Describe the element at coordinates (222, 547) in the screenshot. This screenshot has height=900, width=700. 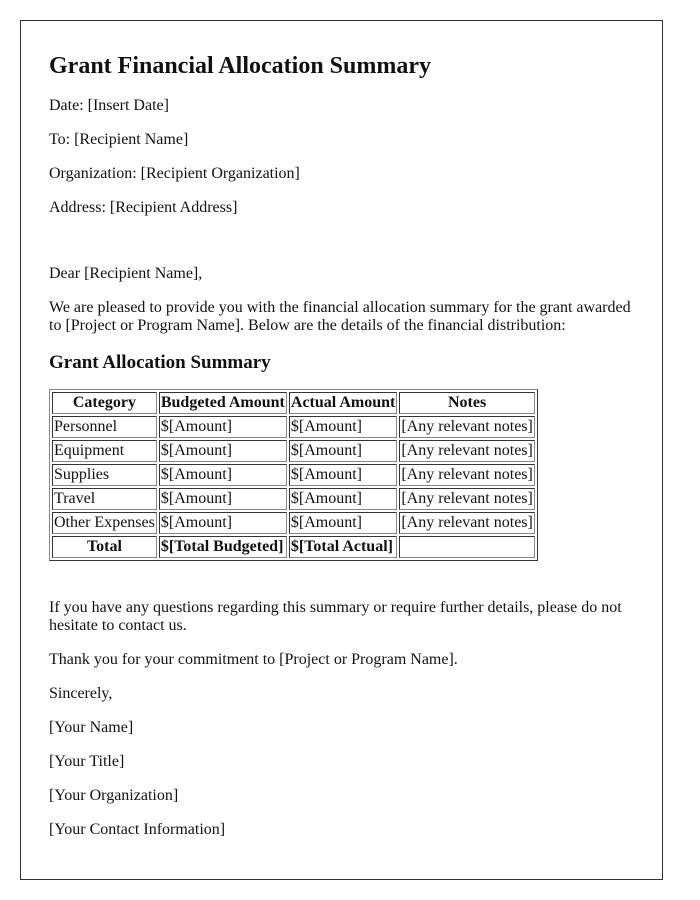
I see `total-budgeted: $[Total Budgeted]` at that location.